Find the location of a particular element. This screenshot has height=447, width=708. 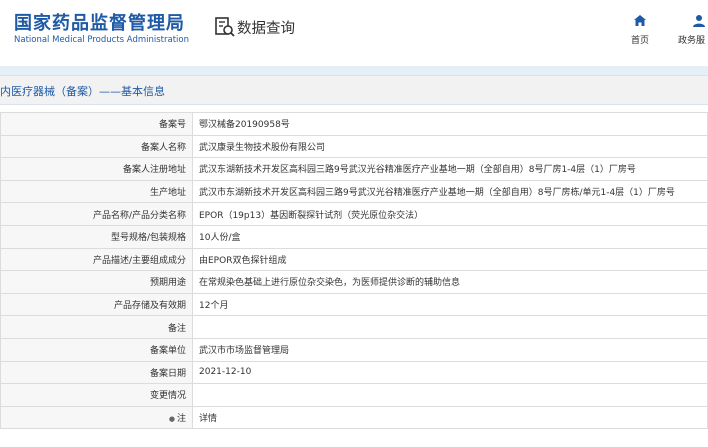

info-row-label: 产品名称/产品分类名称 is located at coordinates (96, 214).